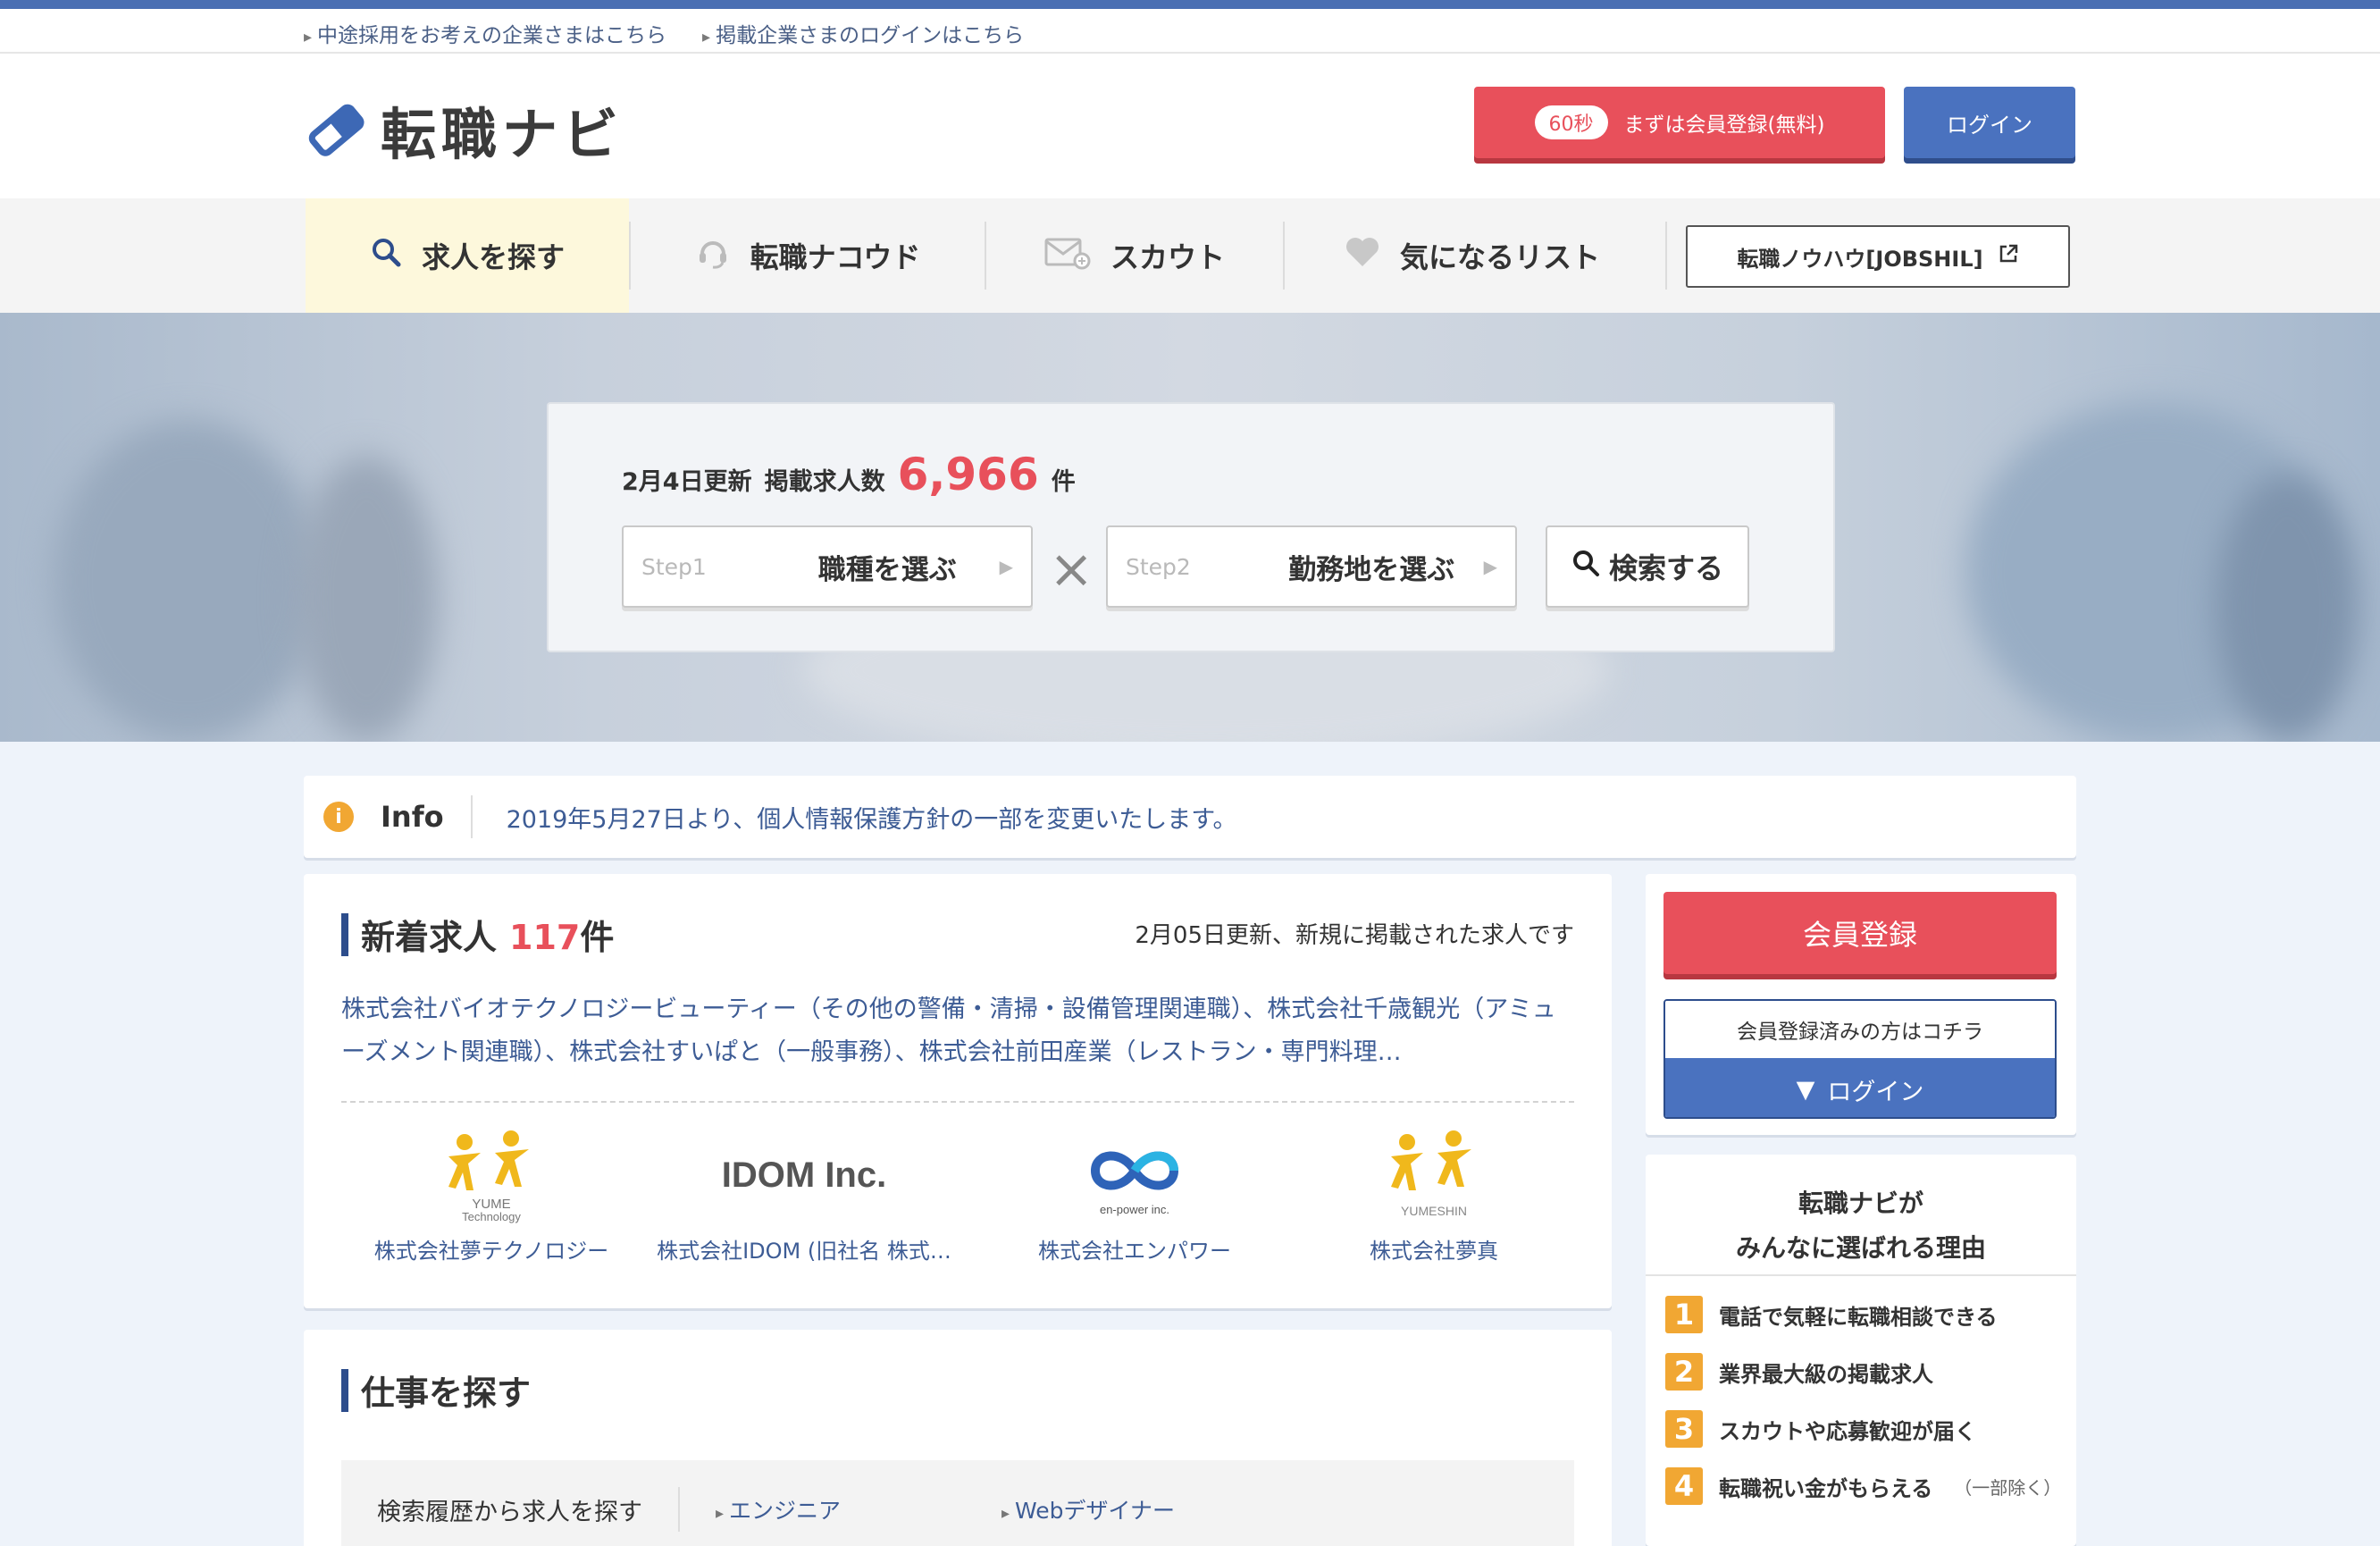  I want to click on step2-label: 勤務地を選ぶ, so click(1371, 569).